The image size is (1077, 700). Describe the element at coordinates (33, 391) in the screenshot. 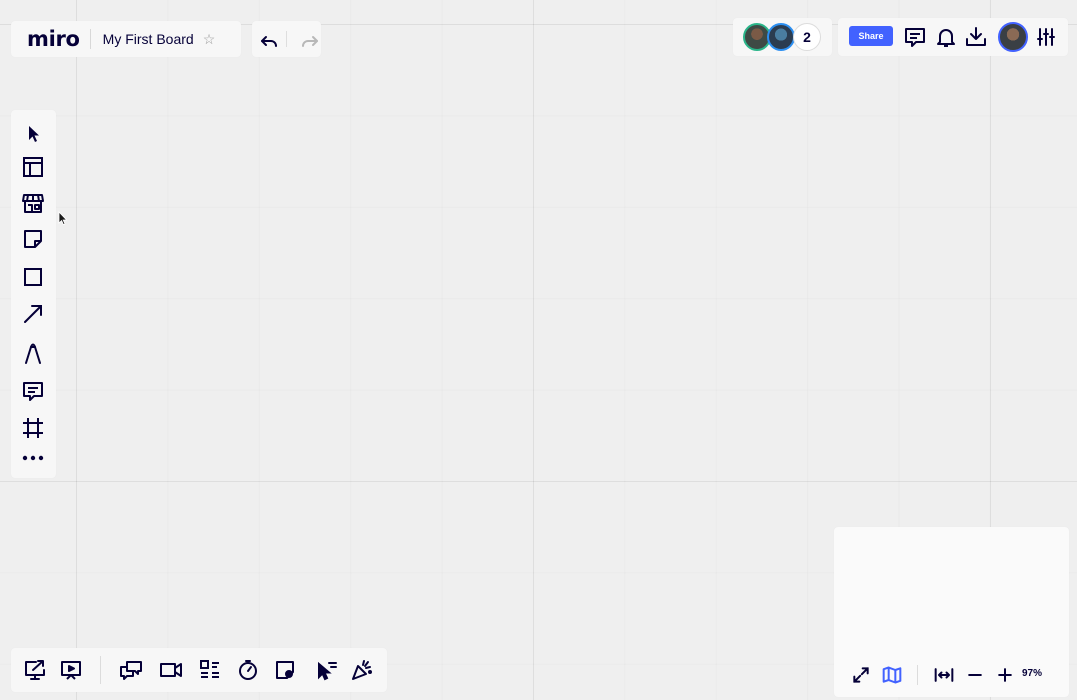

I see `comment-icon` at that location.